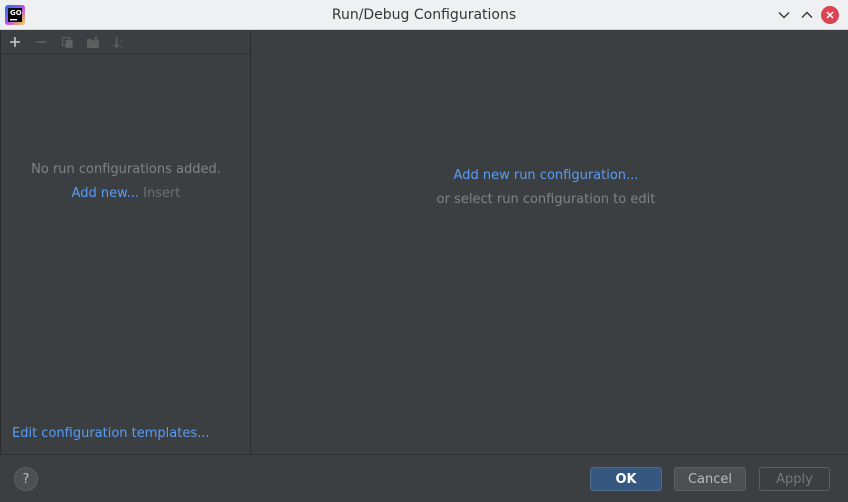 The image size is (848, 502). What do you see at coordinates (546, 199) in the screenshot?
I see `select-configuration-message: or select run configuration to edit` at bounding box center [546, 199].